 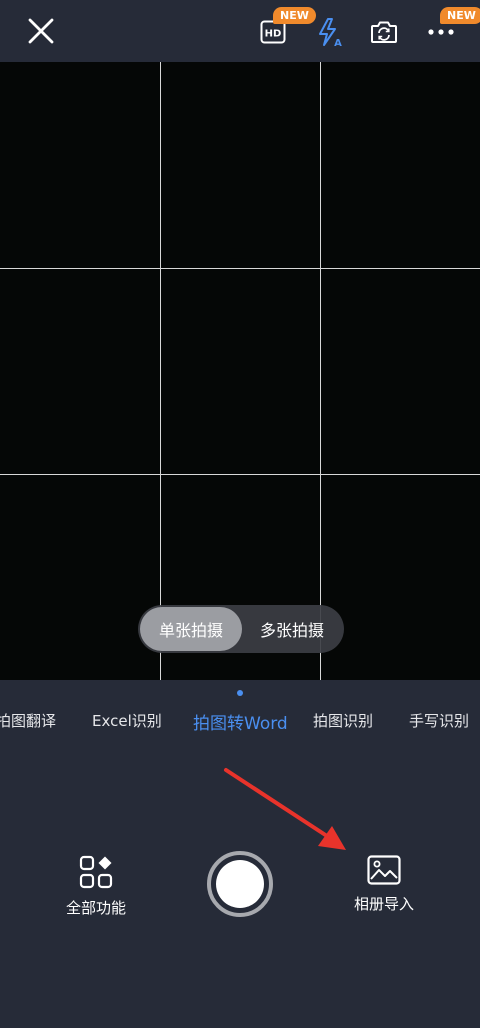 I want to click on hd-new-badge: NEW, so click(x=294, y=15).